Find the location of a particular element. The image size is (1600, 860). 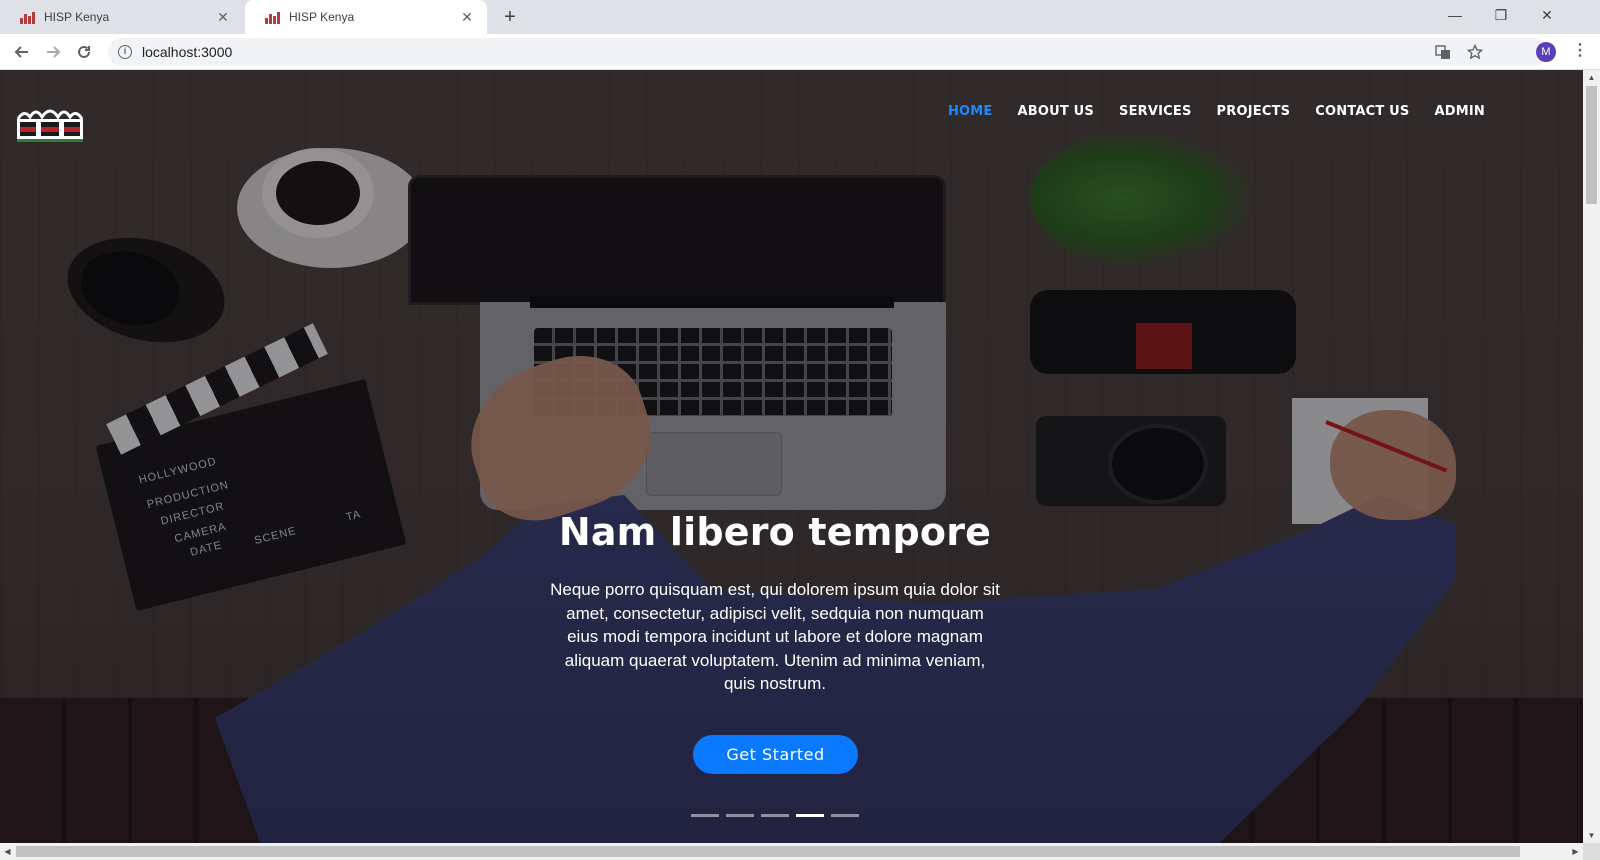

carousel-indicators is located at coordinates (775, 815).